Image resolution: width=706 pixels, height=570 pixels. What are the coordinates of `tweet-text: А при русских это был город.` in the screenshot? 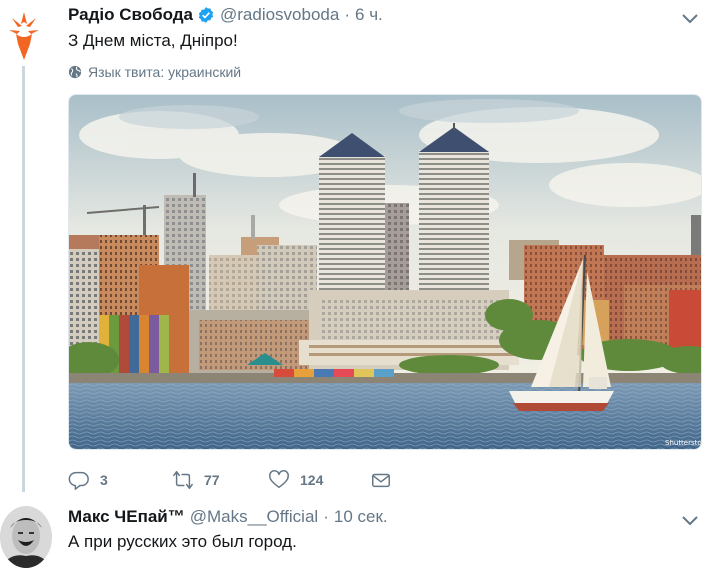 It's located at (182, 541).